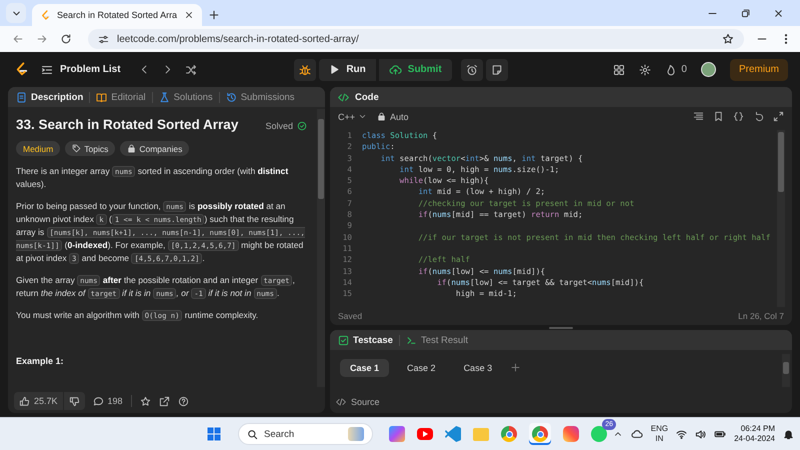 Image resolution: width=800 pixels, height=450 pixels. I want to click on clock-time: 06:24 PM, so click(757, 429).